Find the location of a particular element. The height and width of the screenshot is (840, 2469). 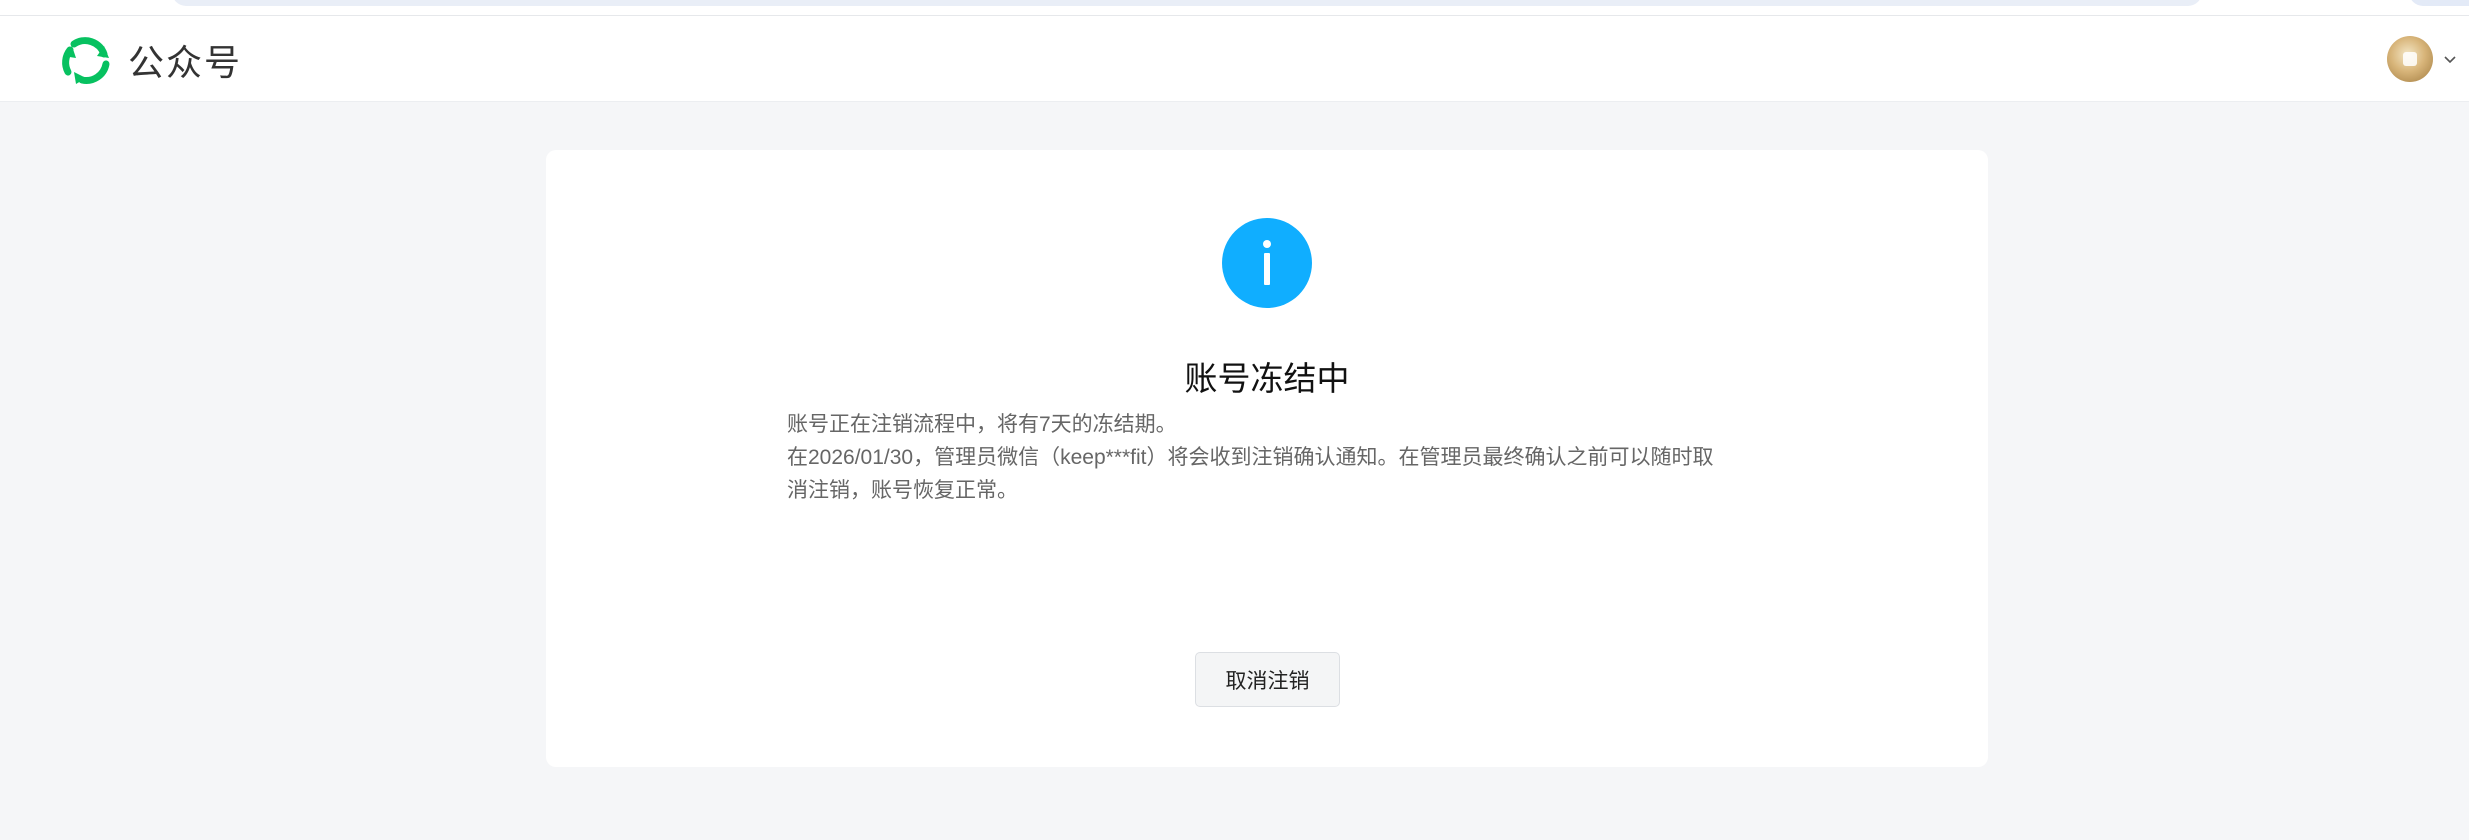

chevron-down-icon is located at coordinates (2450, 59).